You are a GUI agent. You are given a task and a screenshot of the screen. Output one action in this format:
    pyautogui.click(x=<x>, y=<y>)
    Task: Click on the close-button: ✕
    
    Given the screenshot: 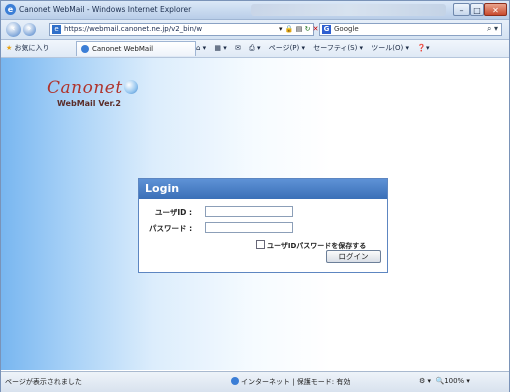 What is the action you would take?
    pyautogui.click(x=495, y=9)
    